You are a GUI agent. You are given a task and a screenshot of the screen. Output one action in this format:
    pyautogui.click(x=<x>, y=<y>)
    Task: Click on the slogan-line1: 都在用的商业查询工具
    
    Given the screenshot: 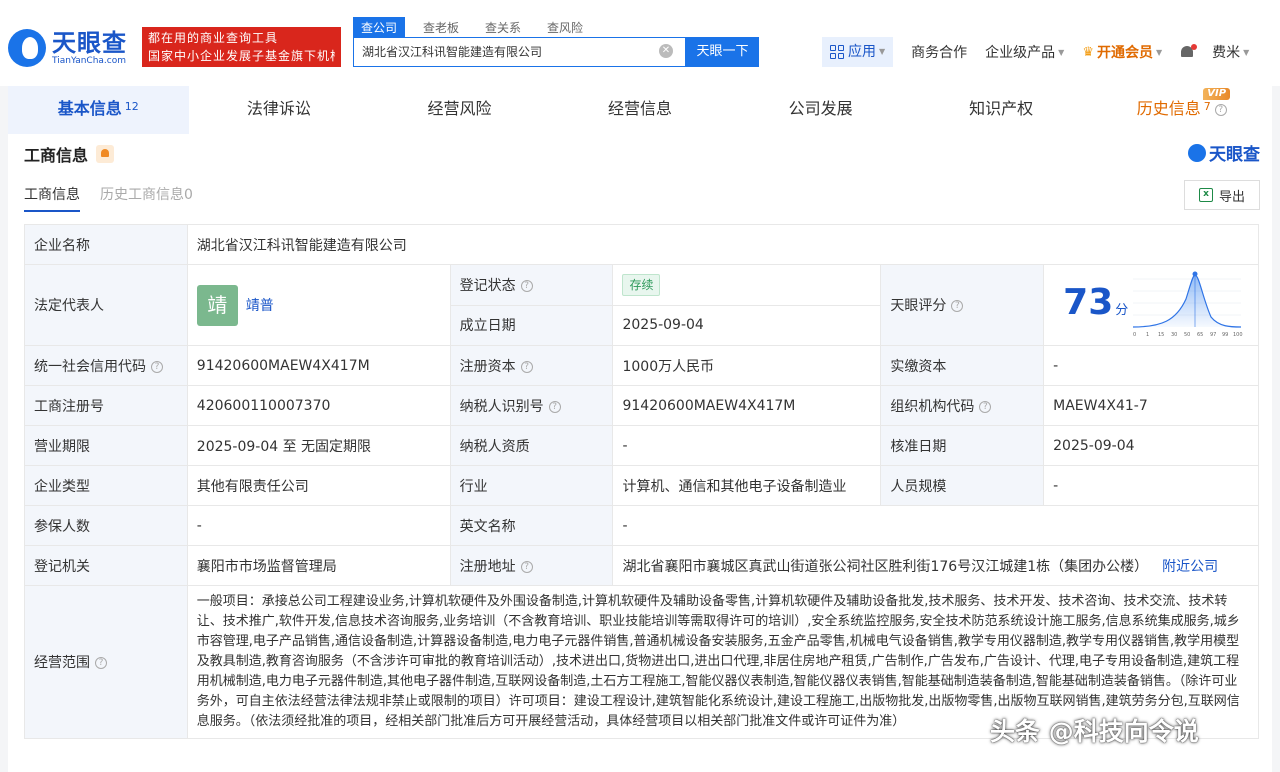 What is the action you would take?
    pyautogui.click(x=213, y=38)
    